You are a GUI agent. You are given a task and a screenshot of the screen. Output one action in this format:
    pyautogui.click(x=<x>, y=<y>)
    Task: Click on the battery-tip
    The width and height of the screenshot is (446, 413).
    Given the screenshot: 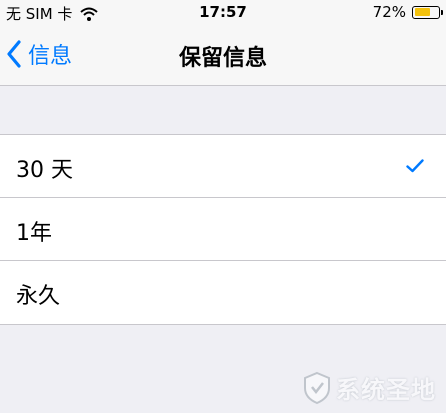 What is the action you would take?
    pyautogui.click(x=441, y=12)
    